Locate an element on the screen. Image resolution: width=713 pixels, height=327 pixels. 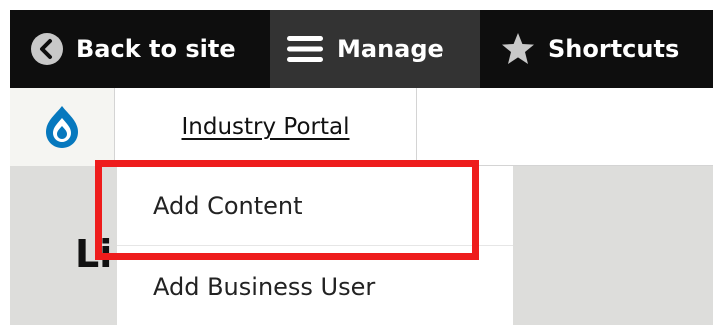
star-icon is located at coordinates (518, 48).